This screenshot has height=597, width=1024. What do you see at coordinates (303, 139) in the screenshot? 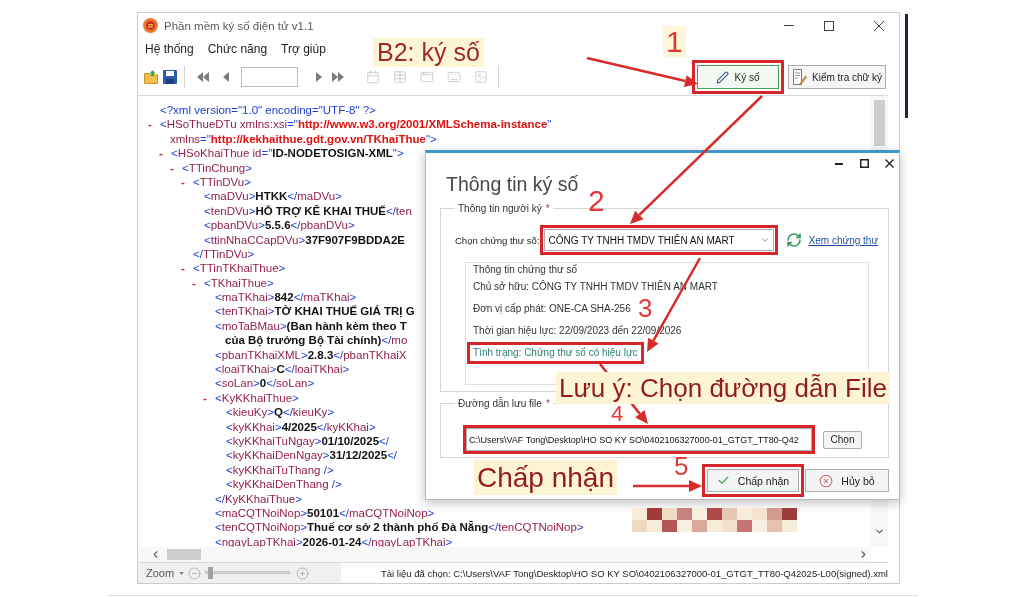
I see `xml-line: xmlns="http://kekhaithue.gdt.gov.vn/TKhaiThue">` at bounding box center [303, 139].